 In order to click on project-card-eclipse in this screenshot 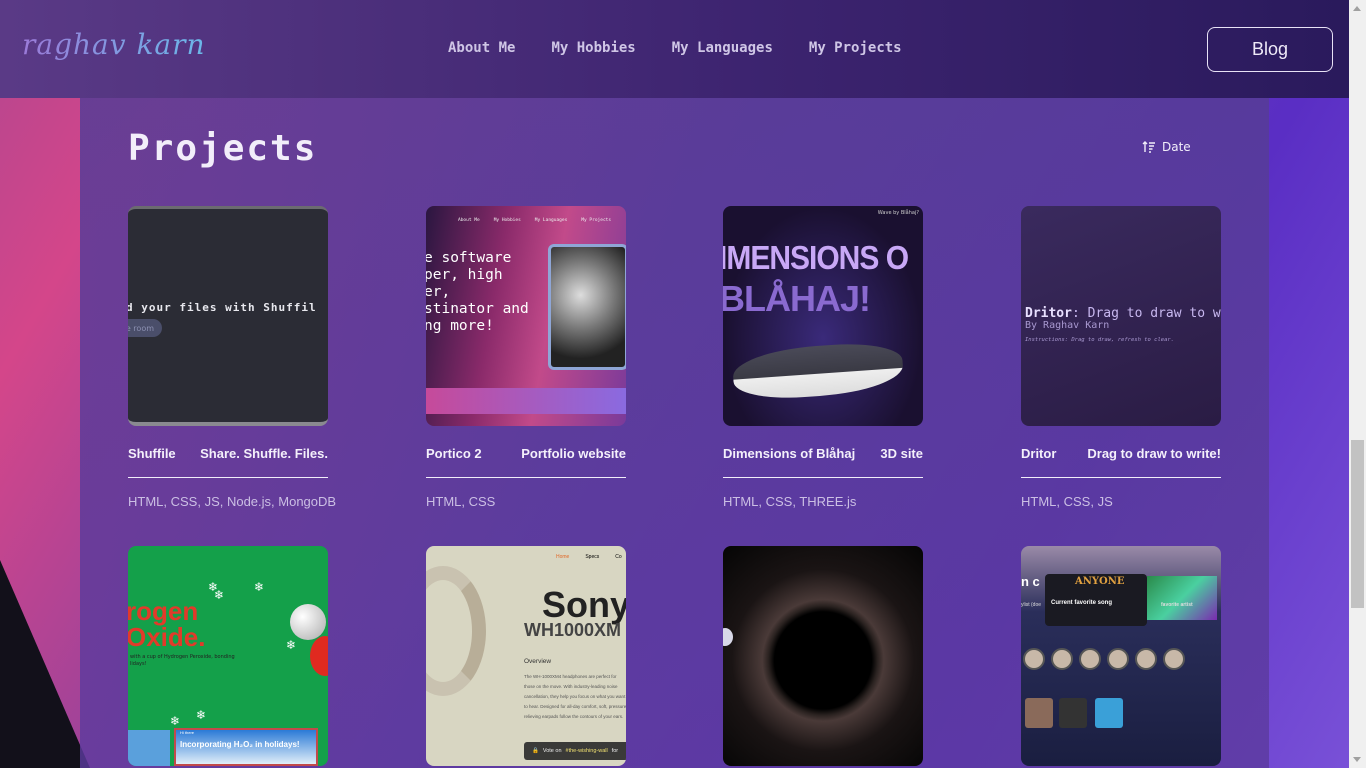, I will do `click(823, 656)`.